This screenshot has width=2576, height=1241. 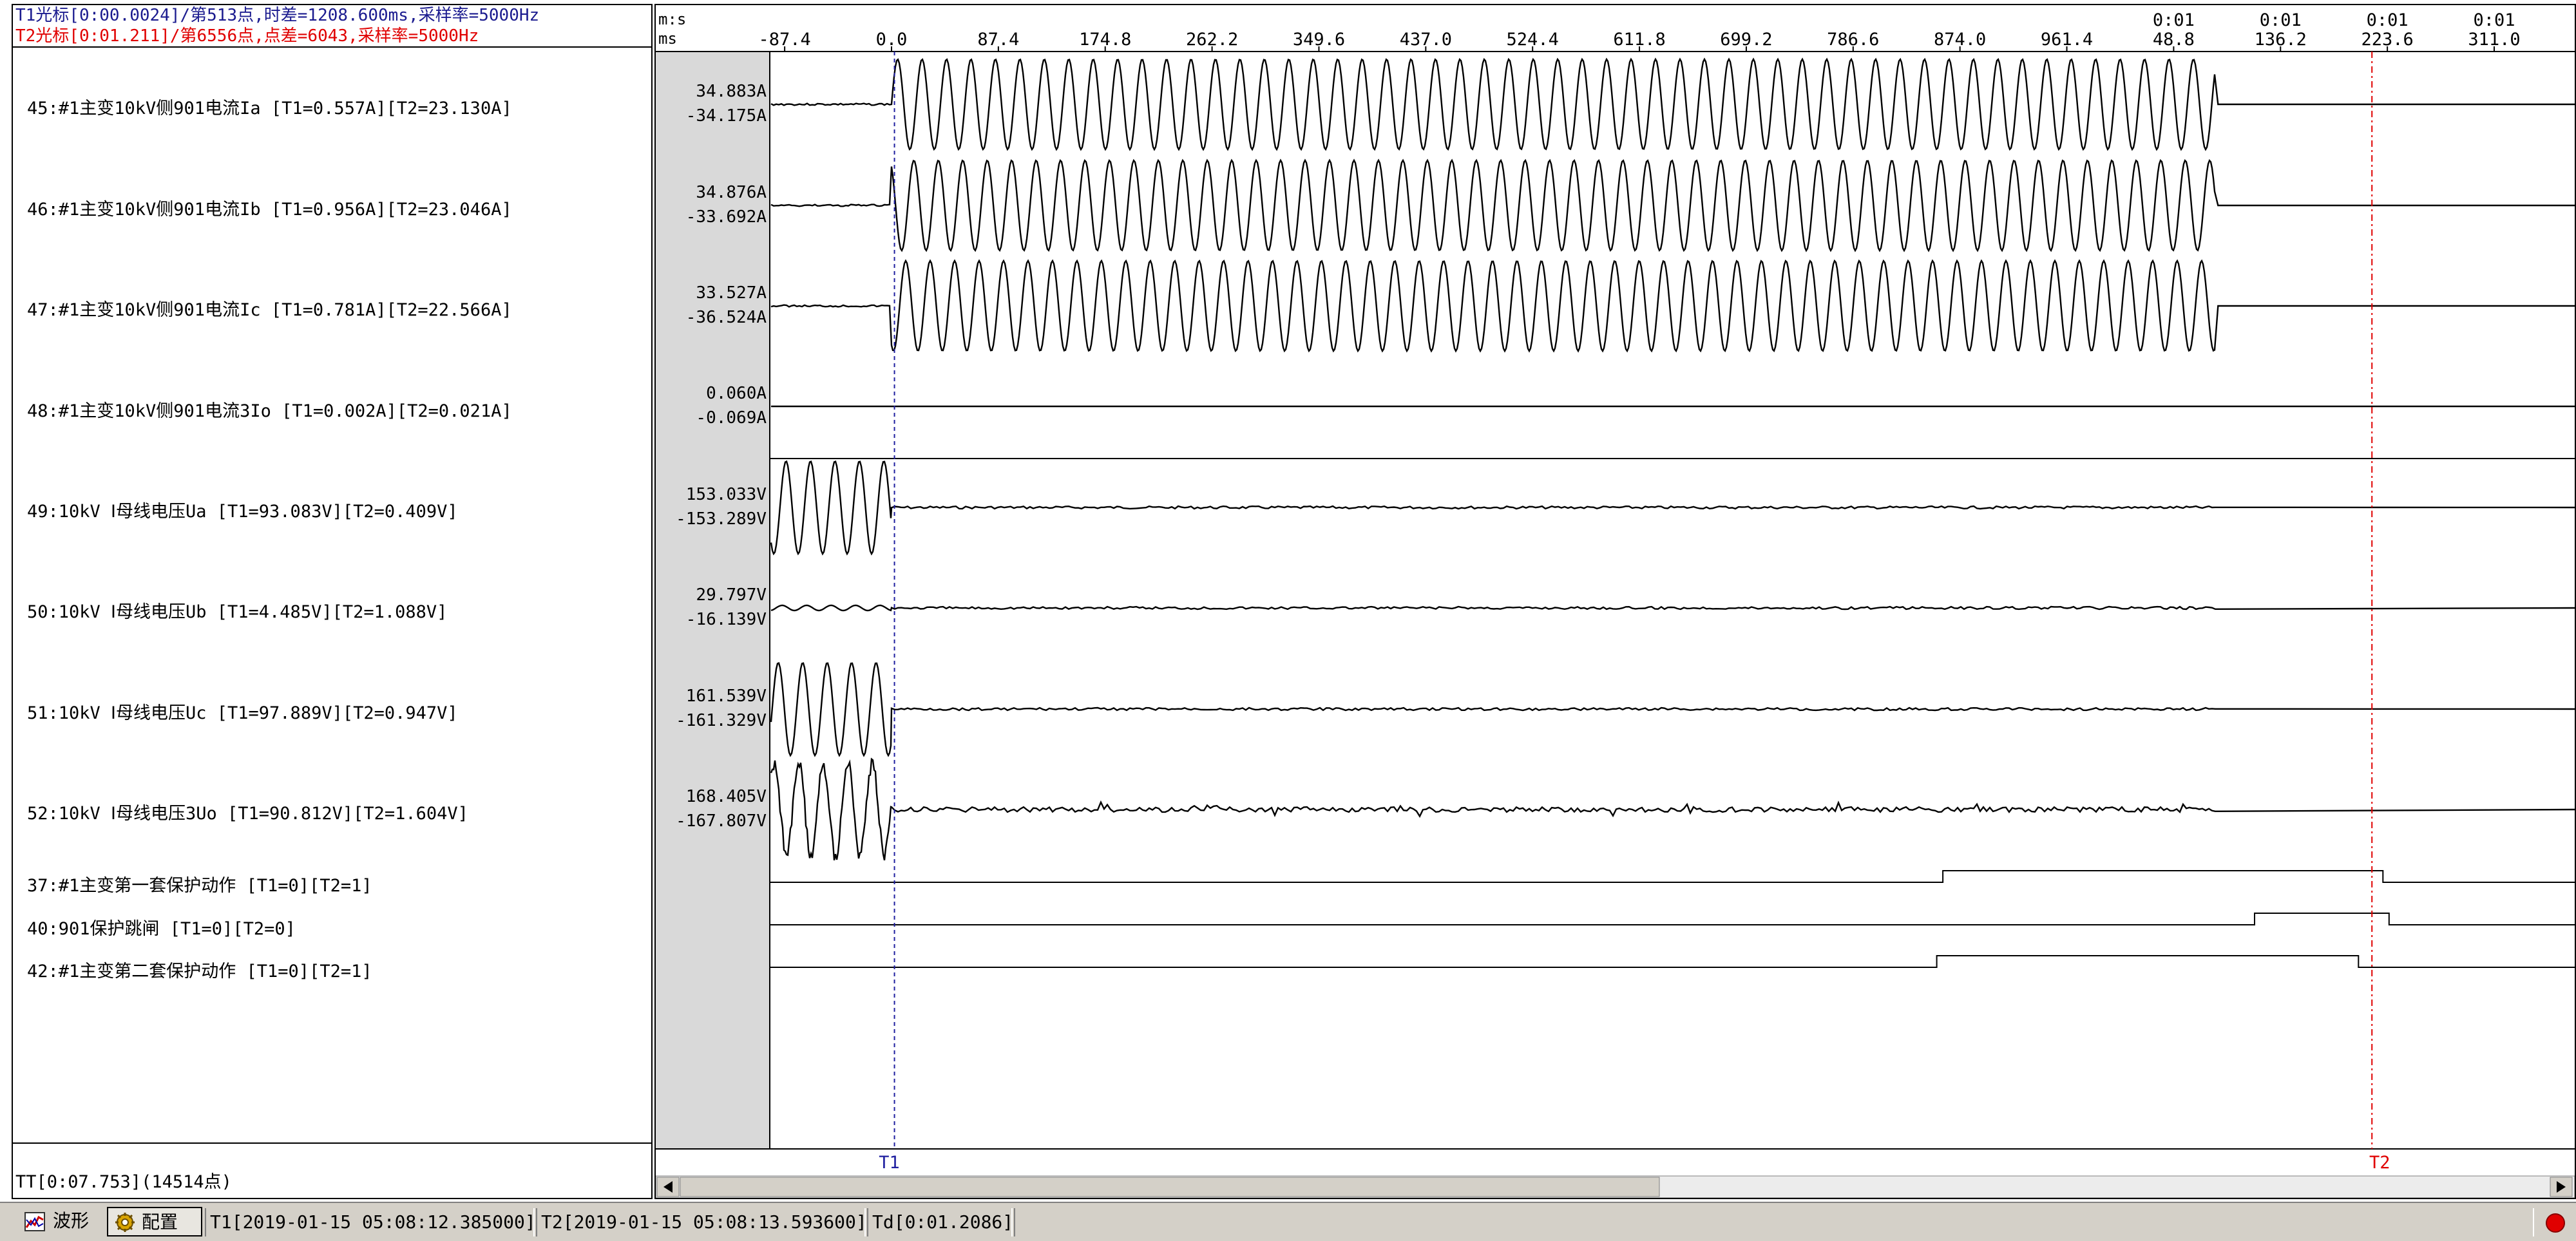 I want to click on tick-label-5: 349.6, so click(x=1319, y=40).